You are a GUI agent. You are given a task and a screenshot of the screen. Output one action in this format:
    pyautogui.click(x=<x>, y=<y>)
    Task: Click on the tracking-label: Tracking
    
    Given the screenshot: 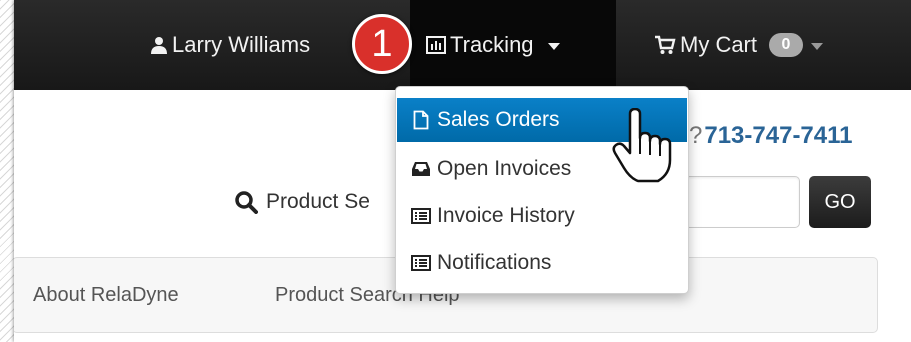 What is the action you would take?
    pyautogui.click(x=492, y=44)
    